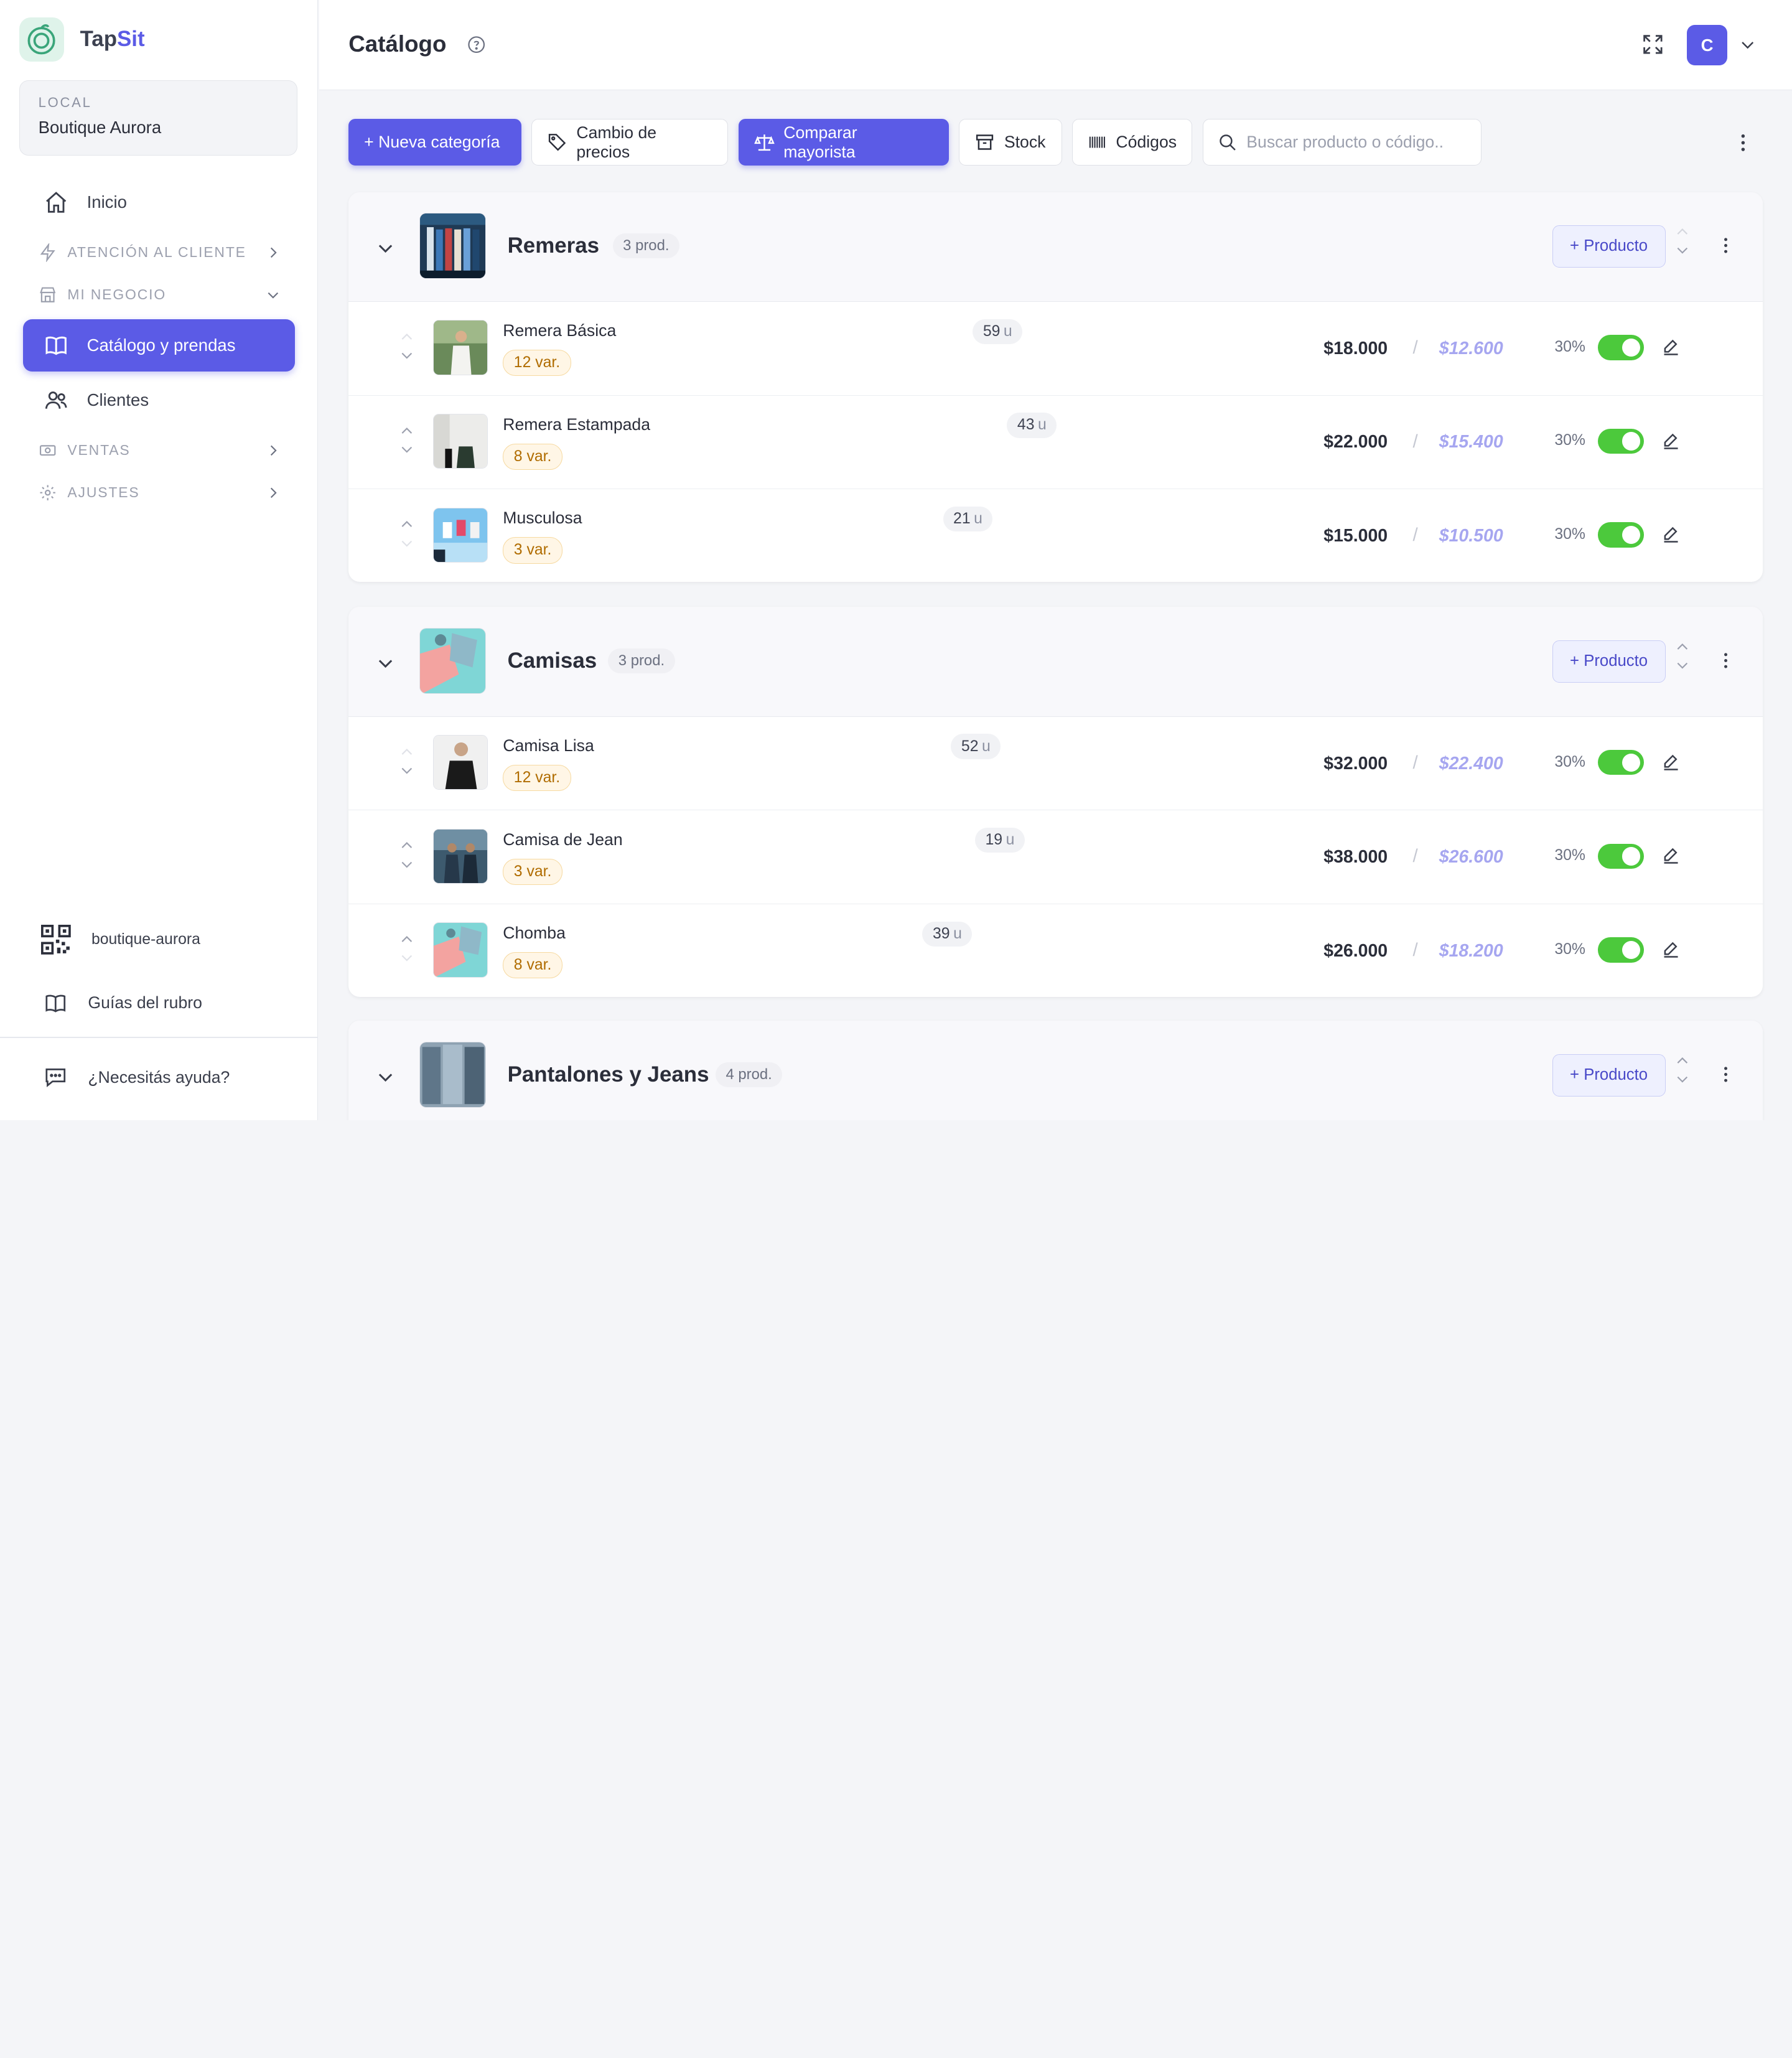  Describe the element at coordinates (145, 939) in the screenshot. I see `qr-slug: boutique-aurora` at that location.